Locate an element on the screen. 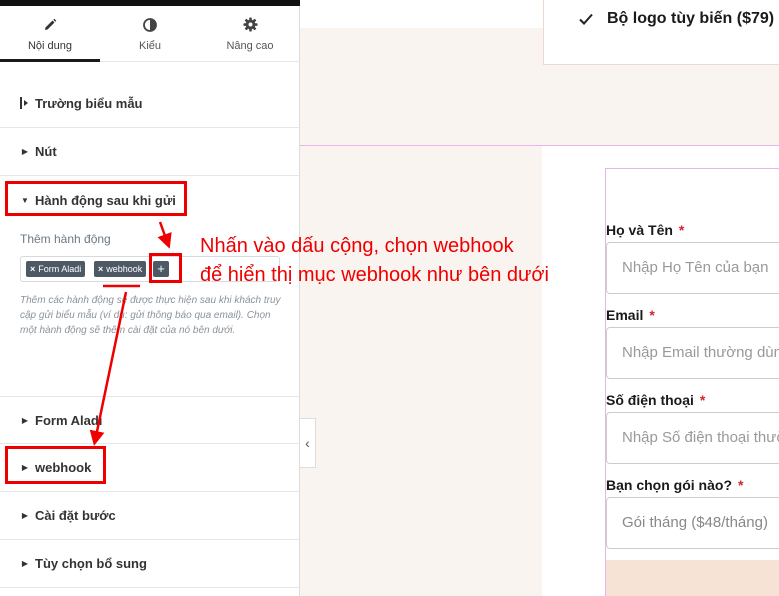  highlight-box-actions-section is located at coordinates (96, 198).